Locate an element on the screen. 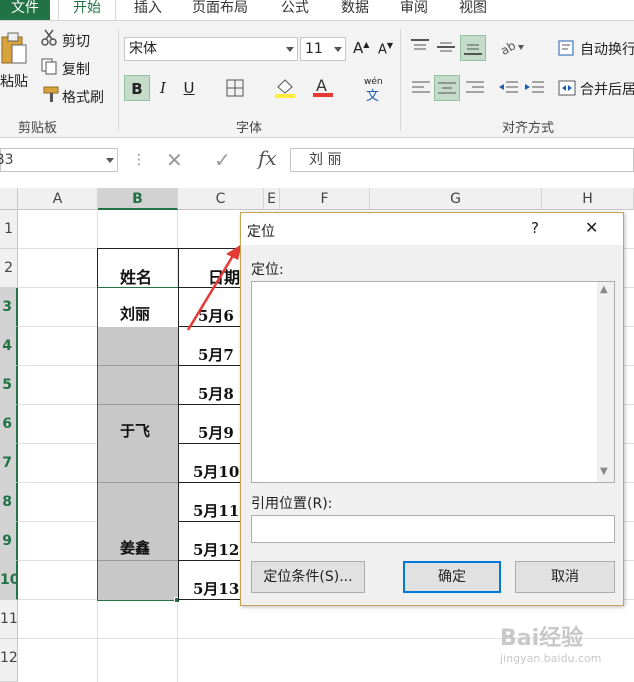 This screenshot has width=634, height=682. formula-bar: B3 ⋮ ✕ ✓ fx 刘 丽 is located at coordinates (317, 160).